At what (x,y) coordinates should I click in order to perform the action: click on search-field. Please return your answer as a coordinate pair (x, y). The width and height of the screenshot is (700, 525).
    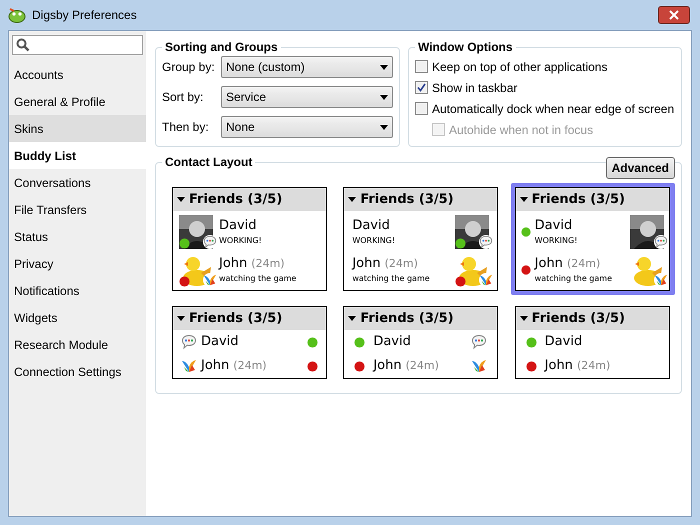
    Looking at the image, I should click on (77, 45).